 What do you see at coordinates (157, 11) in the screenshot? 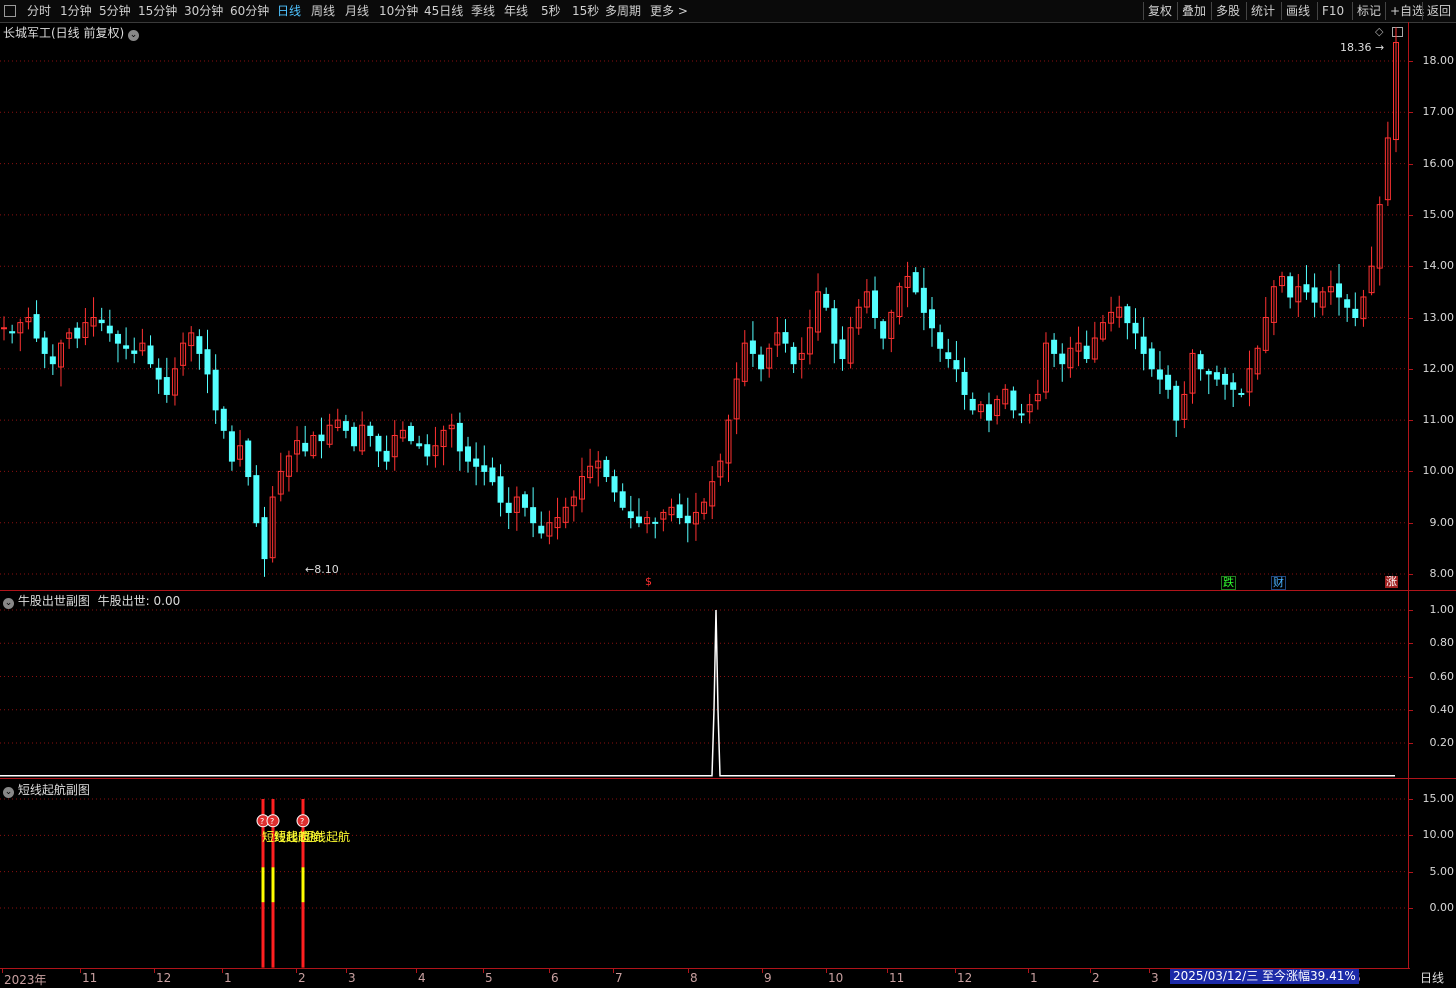
I see `period-tab-3: 15分钟` at bounding box center [157, 11].